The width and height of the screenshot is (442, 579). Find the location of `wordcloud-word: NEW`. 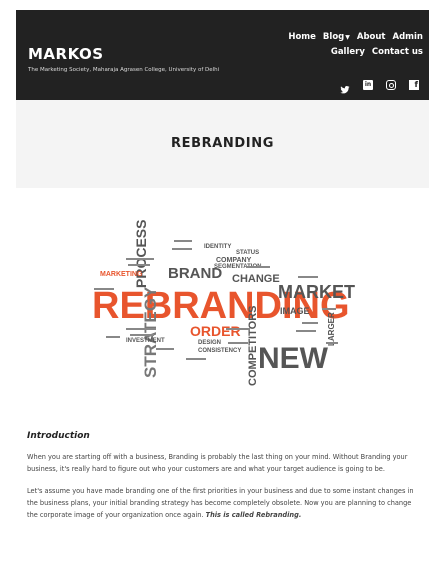

wordcloud-word: NEW is located at coordinates (293, 358).